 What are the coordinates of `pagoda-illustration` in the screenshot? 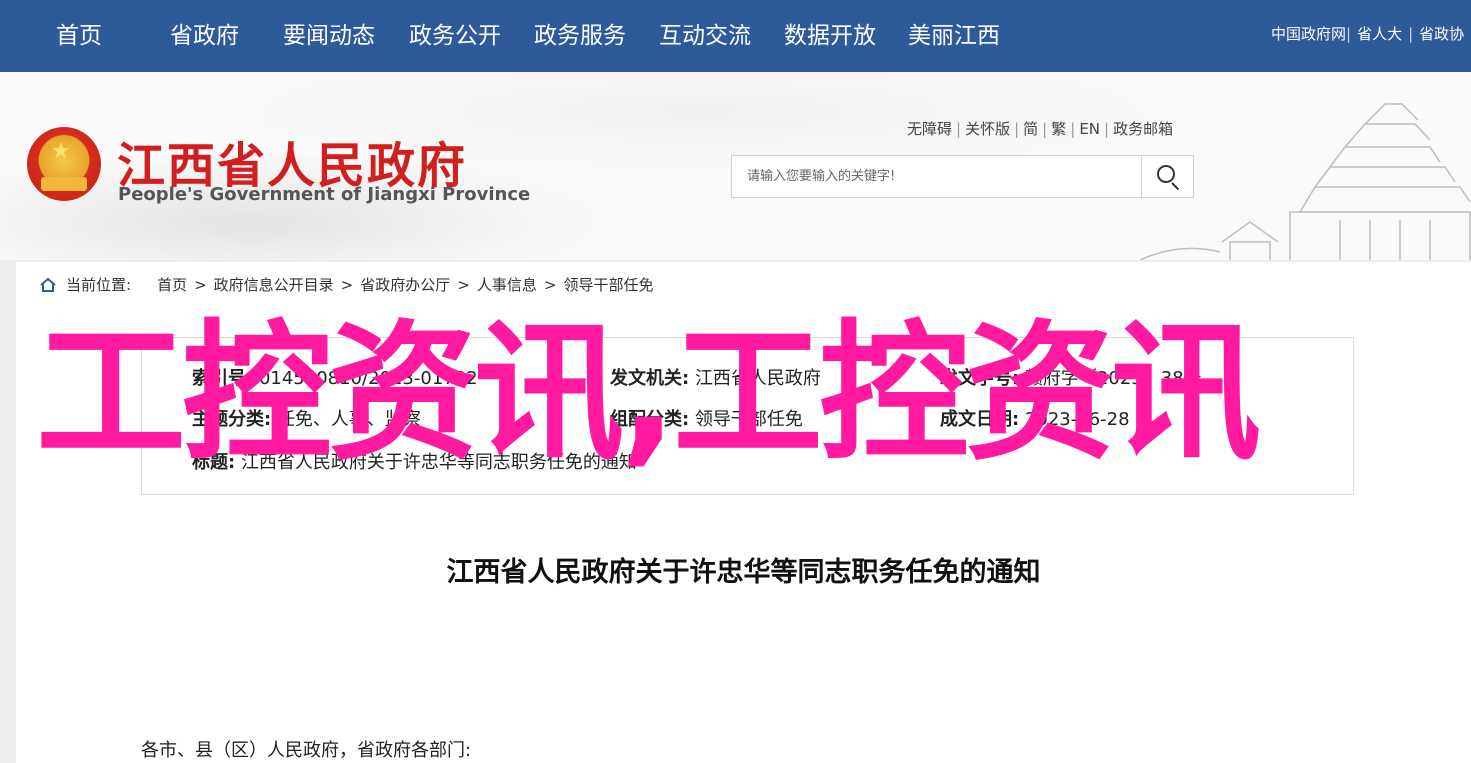 It's located at (1305, 181).